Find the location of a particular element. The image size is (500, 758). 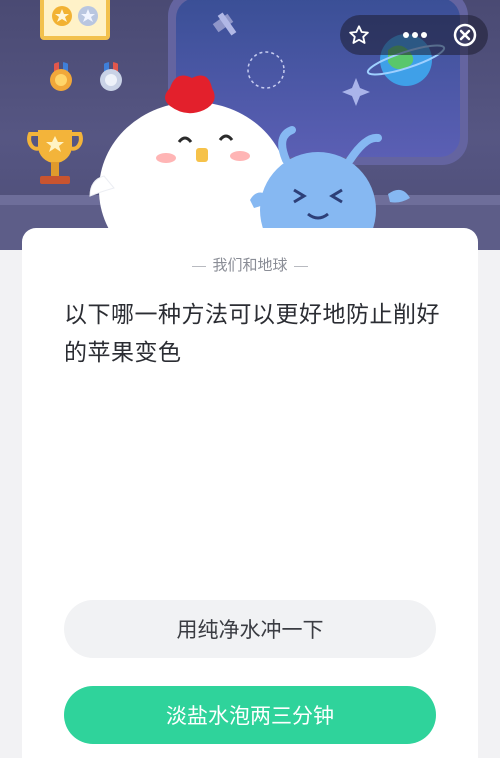

quiz-category: 我们和地球 is located at coordinates (250, 264).